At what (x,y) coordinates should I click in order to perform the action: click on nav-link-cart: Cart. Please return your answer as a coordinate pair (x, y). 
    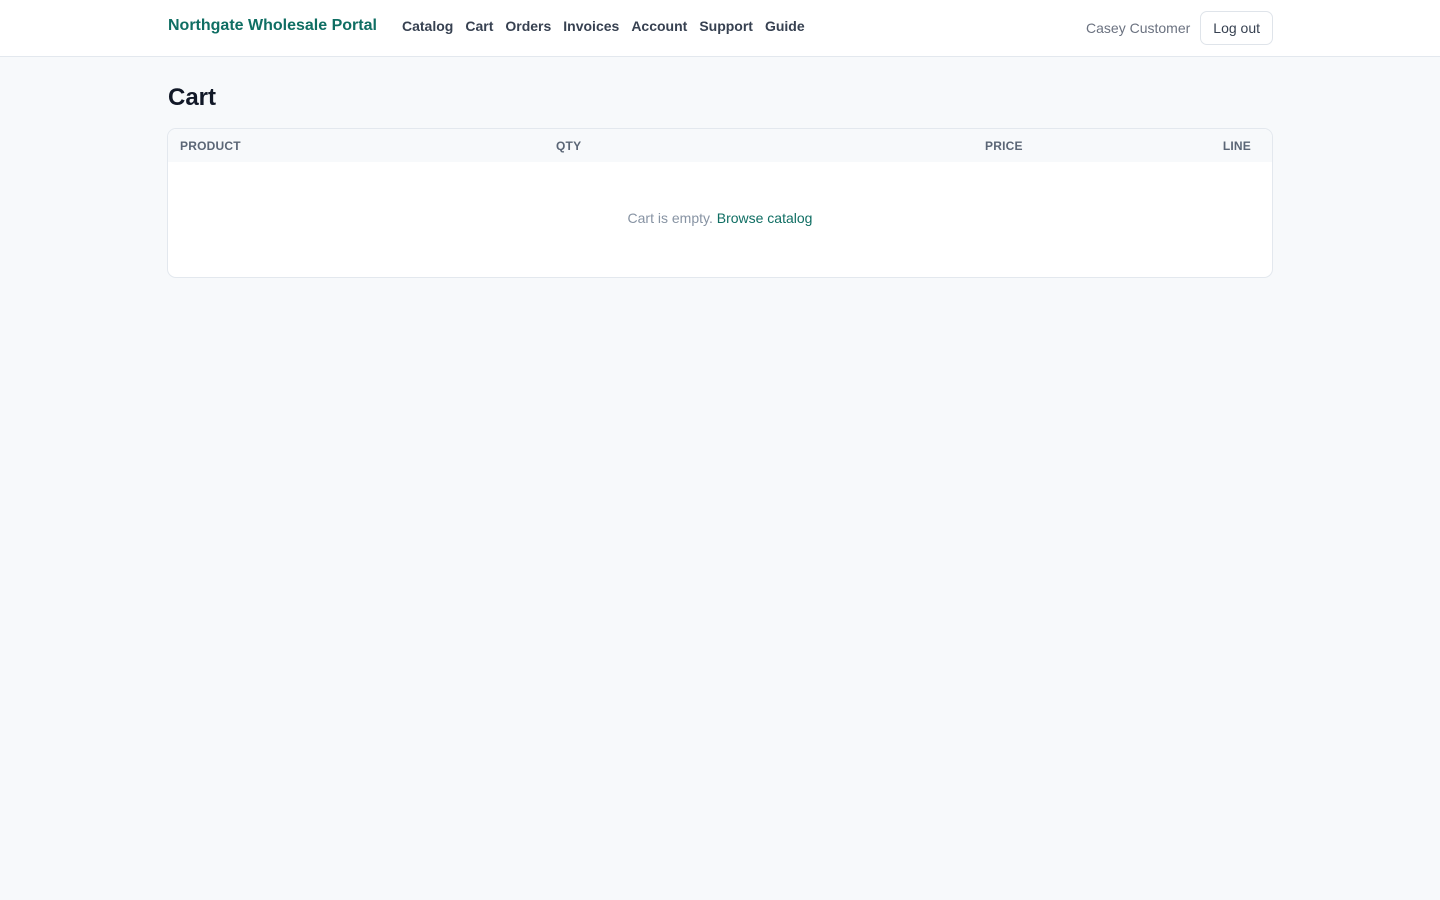
    Looking at the image, I should click on (479, 26).